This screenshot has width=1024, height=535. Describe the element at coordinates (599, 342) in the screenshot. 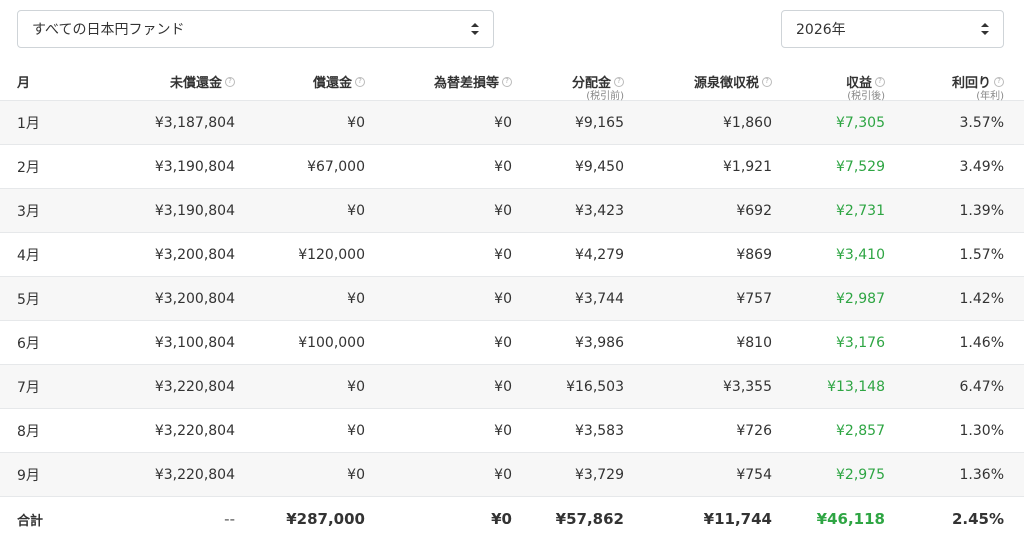

I see `row-distribution: ¥3,986` at that location.